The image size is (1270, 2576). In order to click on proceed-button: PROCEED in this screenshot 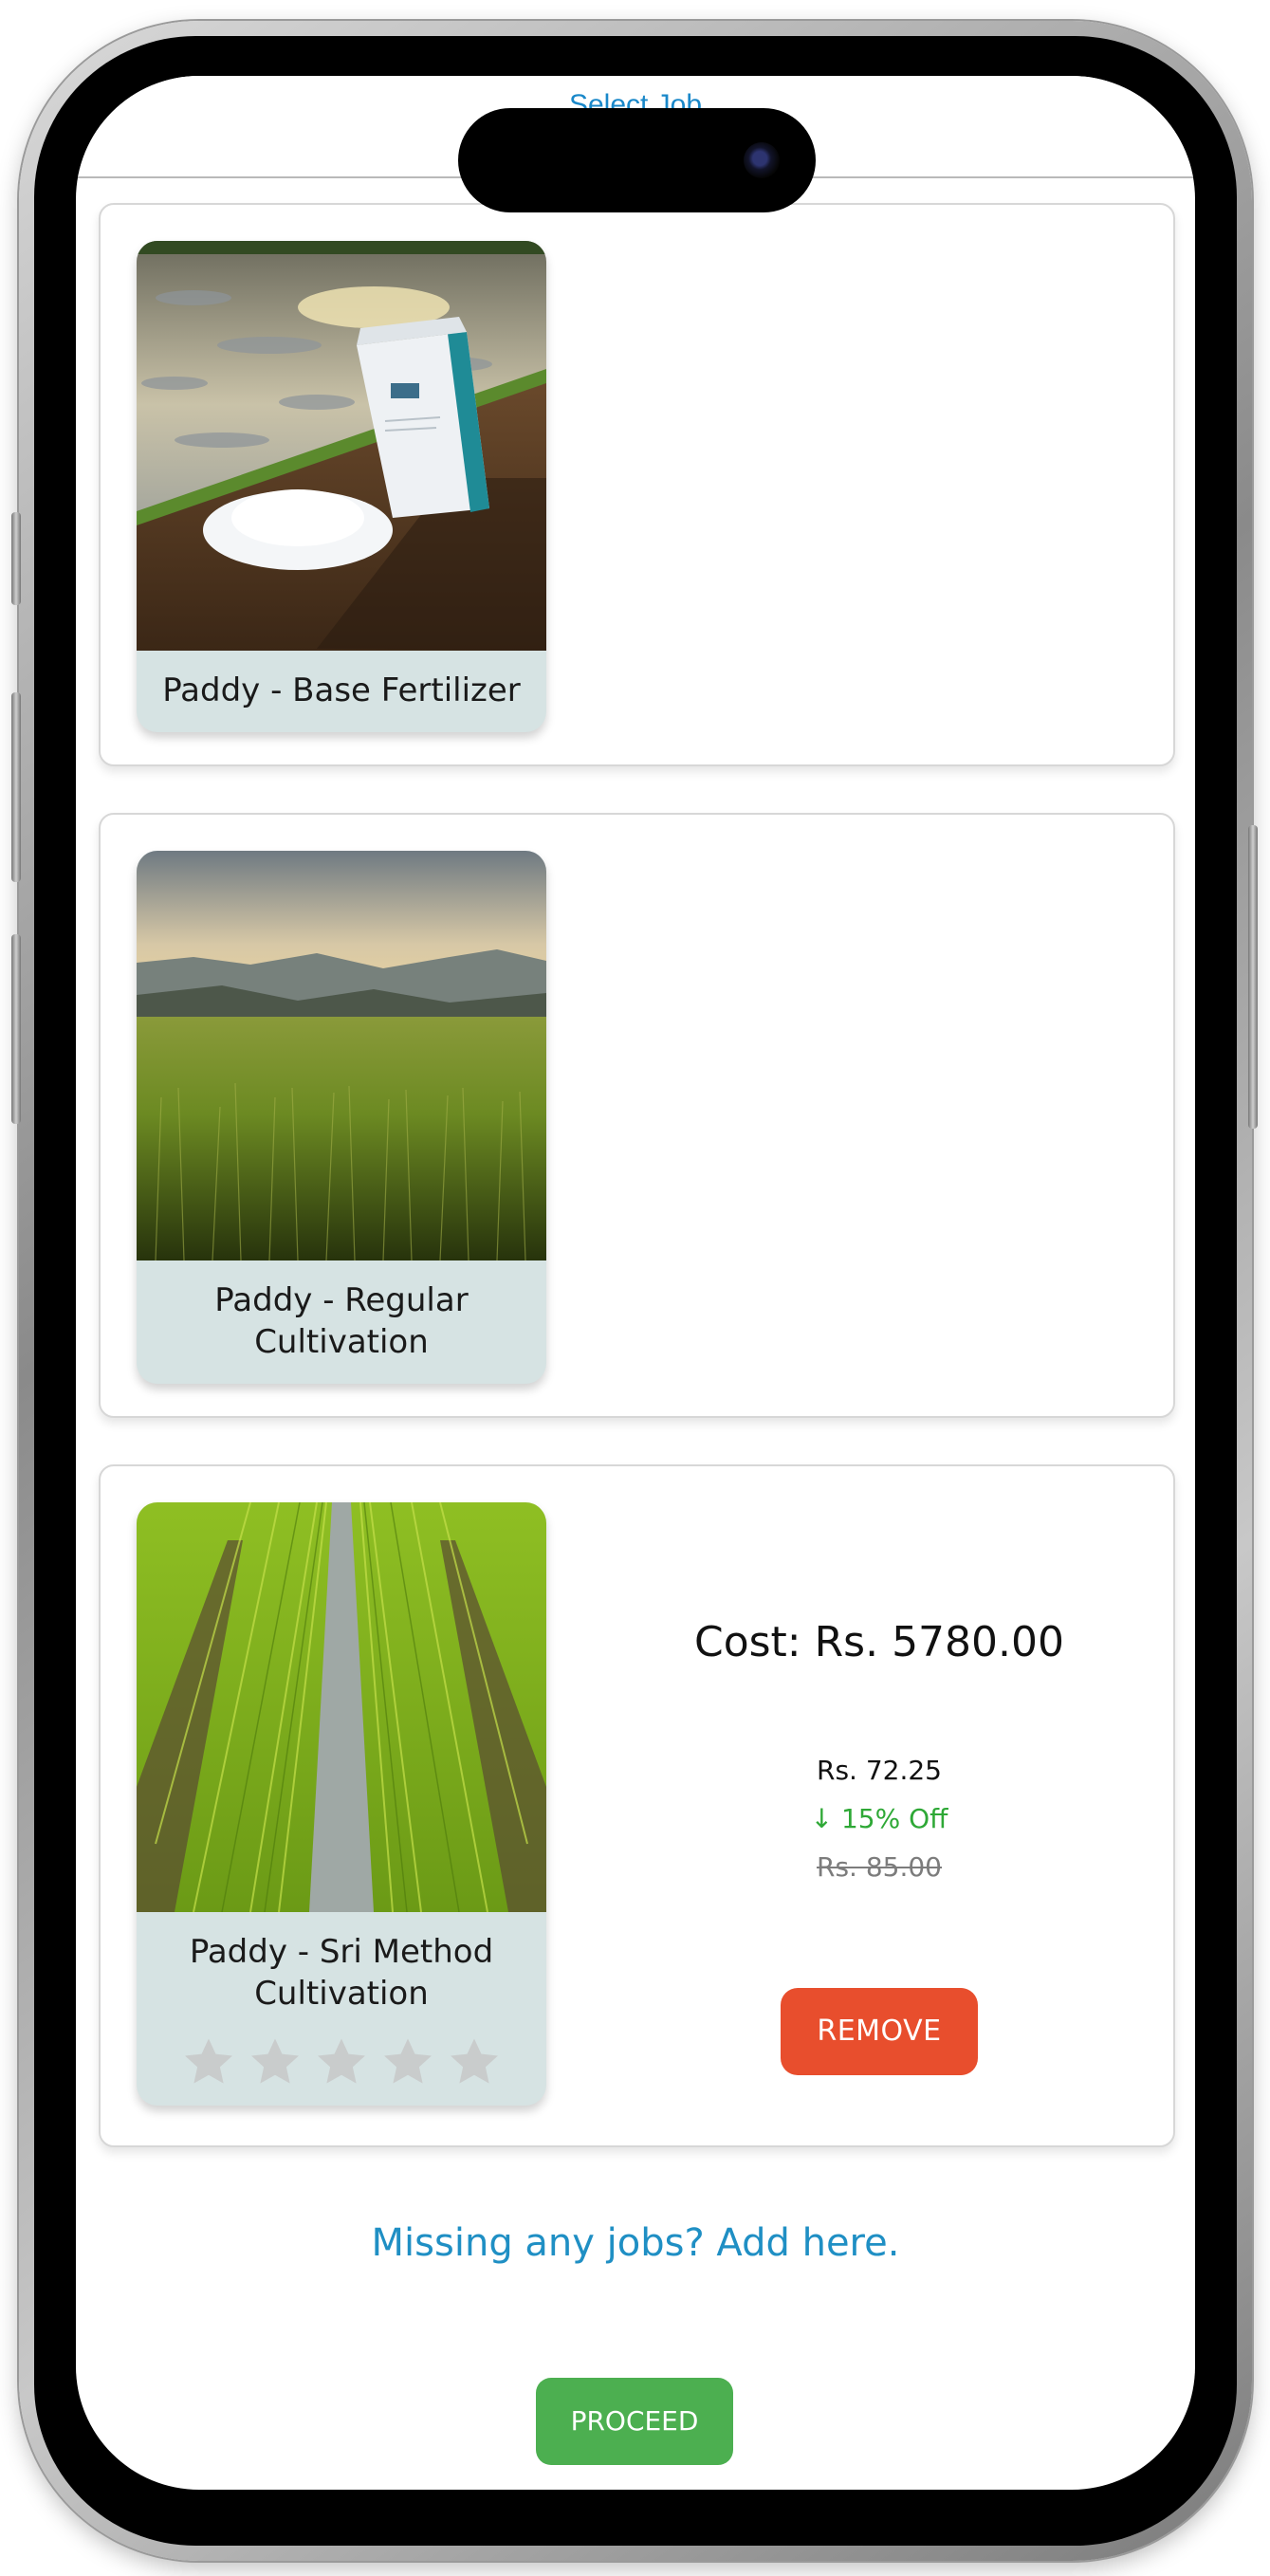, I will do `click(634, 2421)`.